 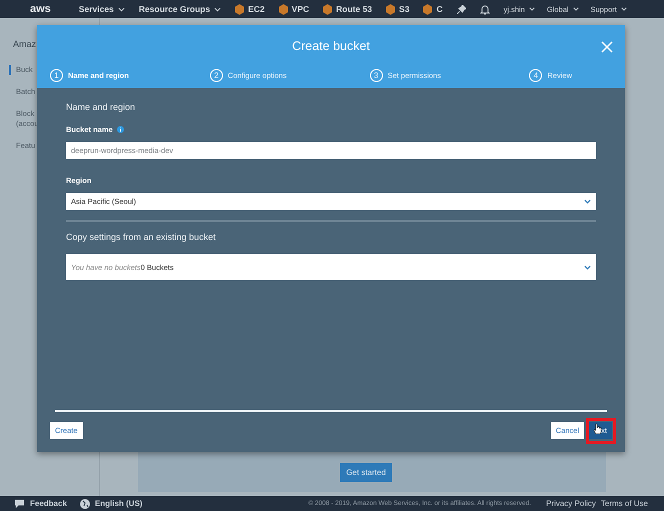 I want to click on sidebar-title: Amaz, so click(x=25, y=44).